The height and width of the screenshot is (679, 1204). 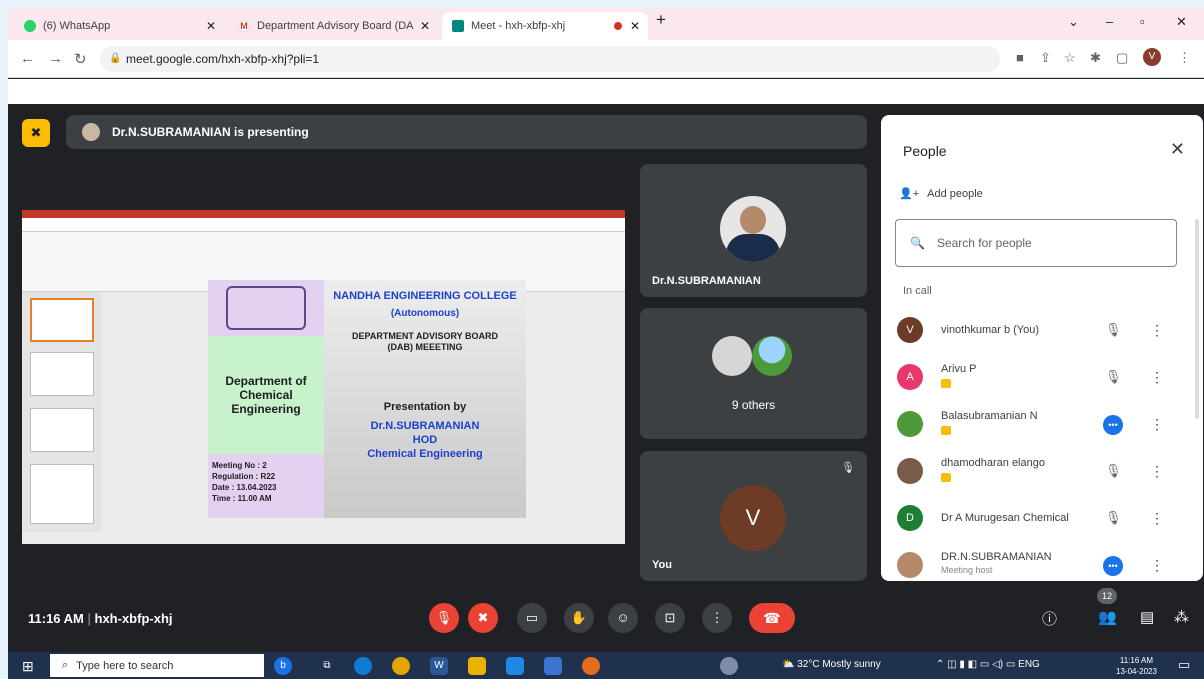 What do you see at coordinates (223, 59) in the screenshot?
I see `url-text: meet.google.com/hxh-xbfp-xhj?pli=1` at bounding box center [223, 59].